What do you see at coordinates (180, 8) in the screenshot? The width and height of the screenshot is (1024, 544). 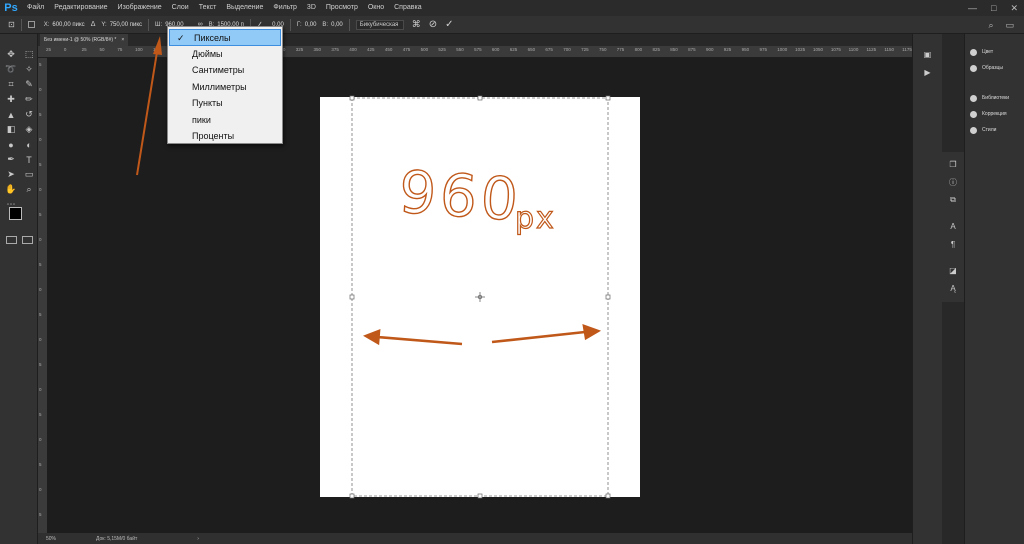 I see `menu-layers: Слои` at bounding box center [180, 8].